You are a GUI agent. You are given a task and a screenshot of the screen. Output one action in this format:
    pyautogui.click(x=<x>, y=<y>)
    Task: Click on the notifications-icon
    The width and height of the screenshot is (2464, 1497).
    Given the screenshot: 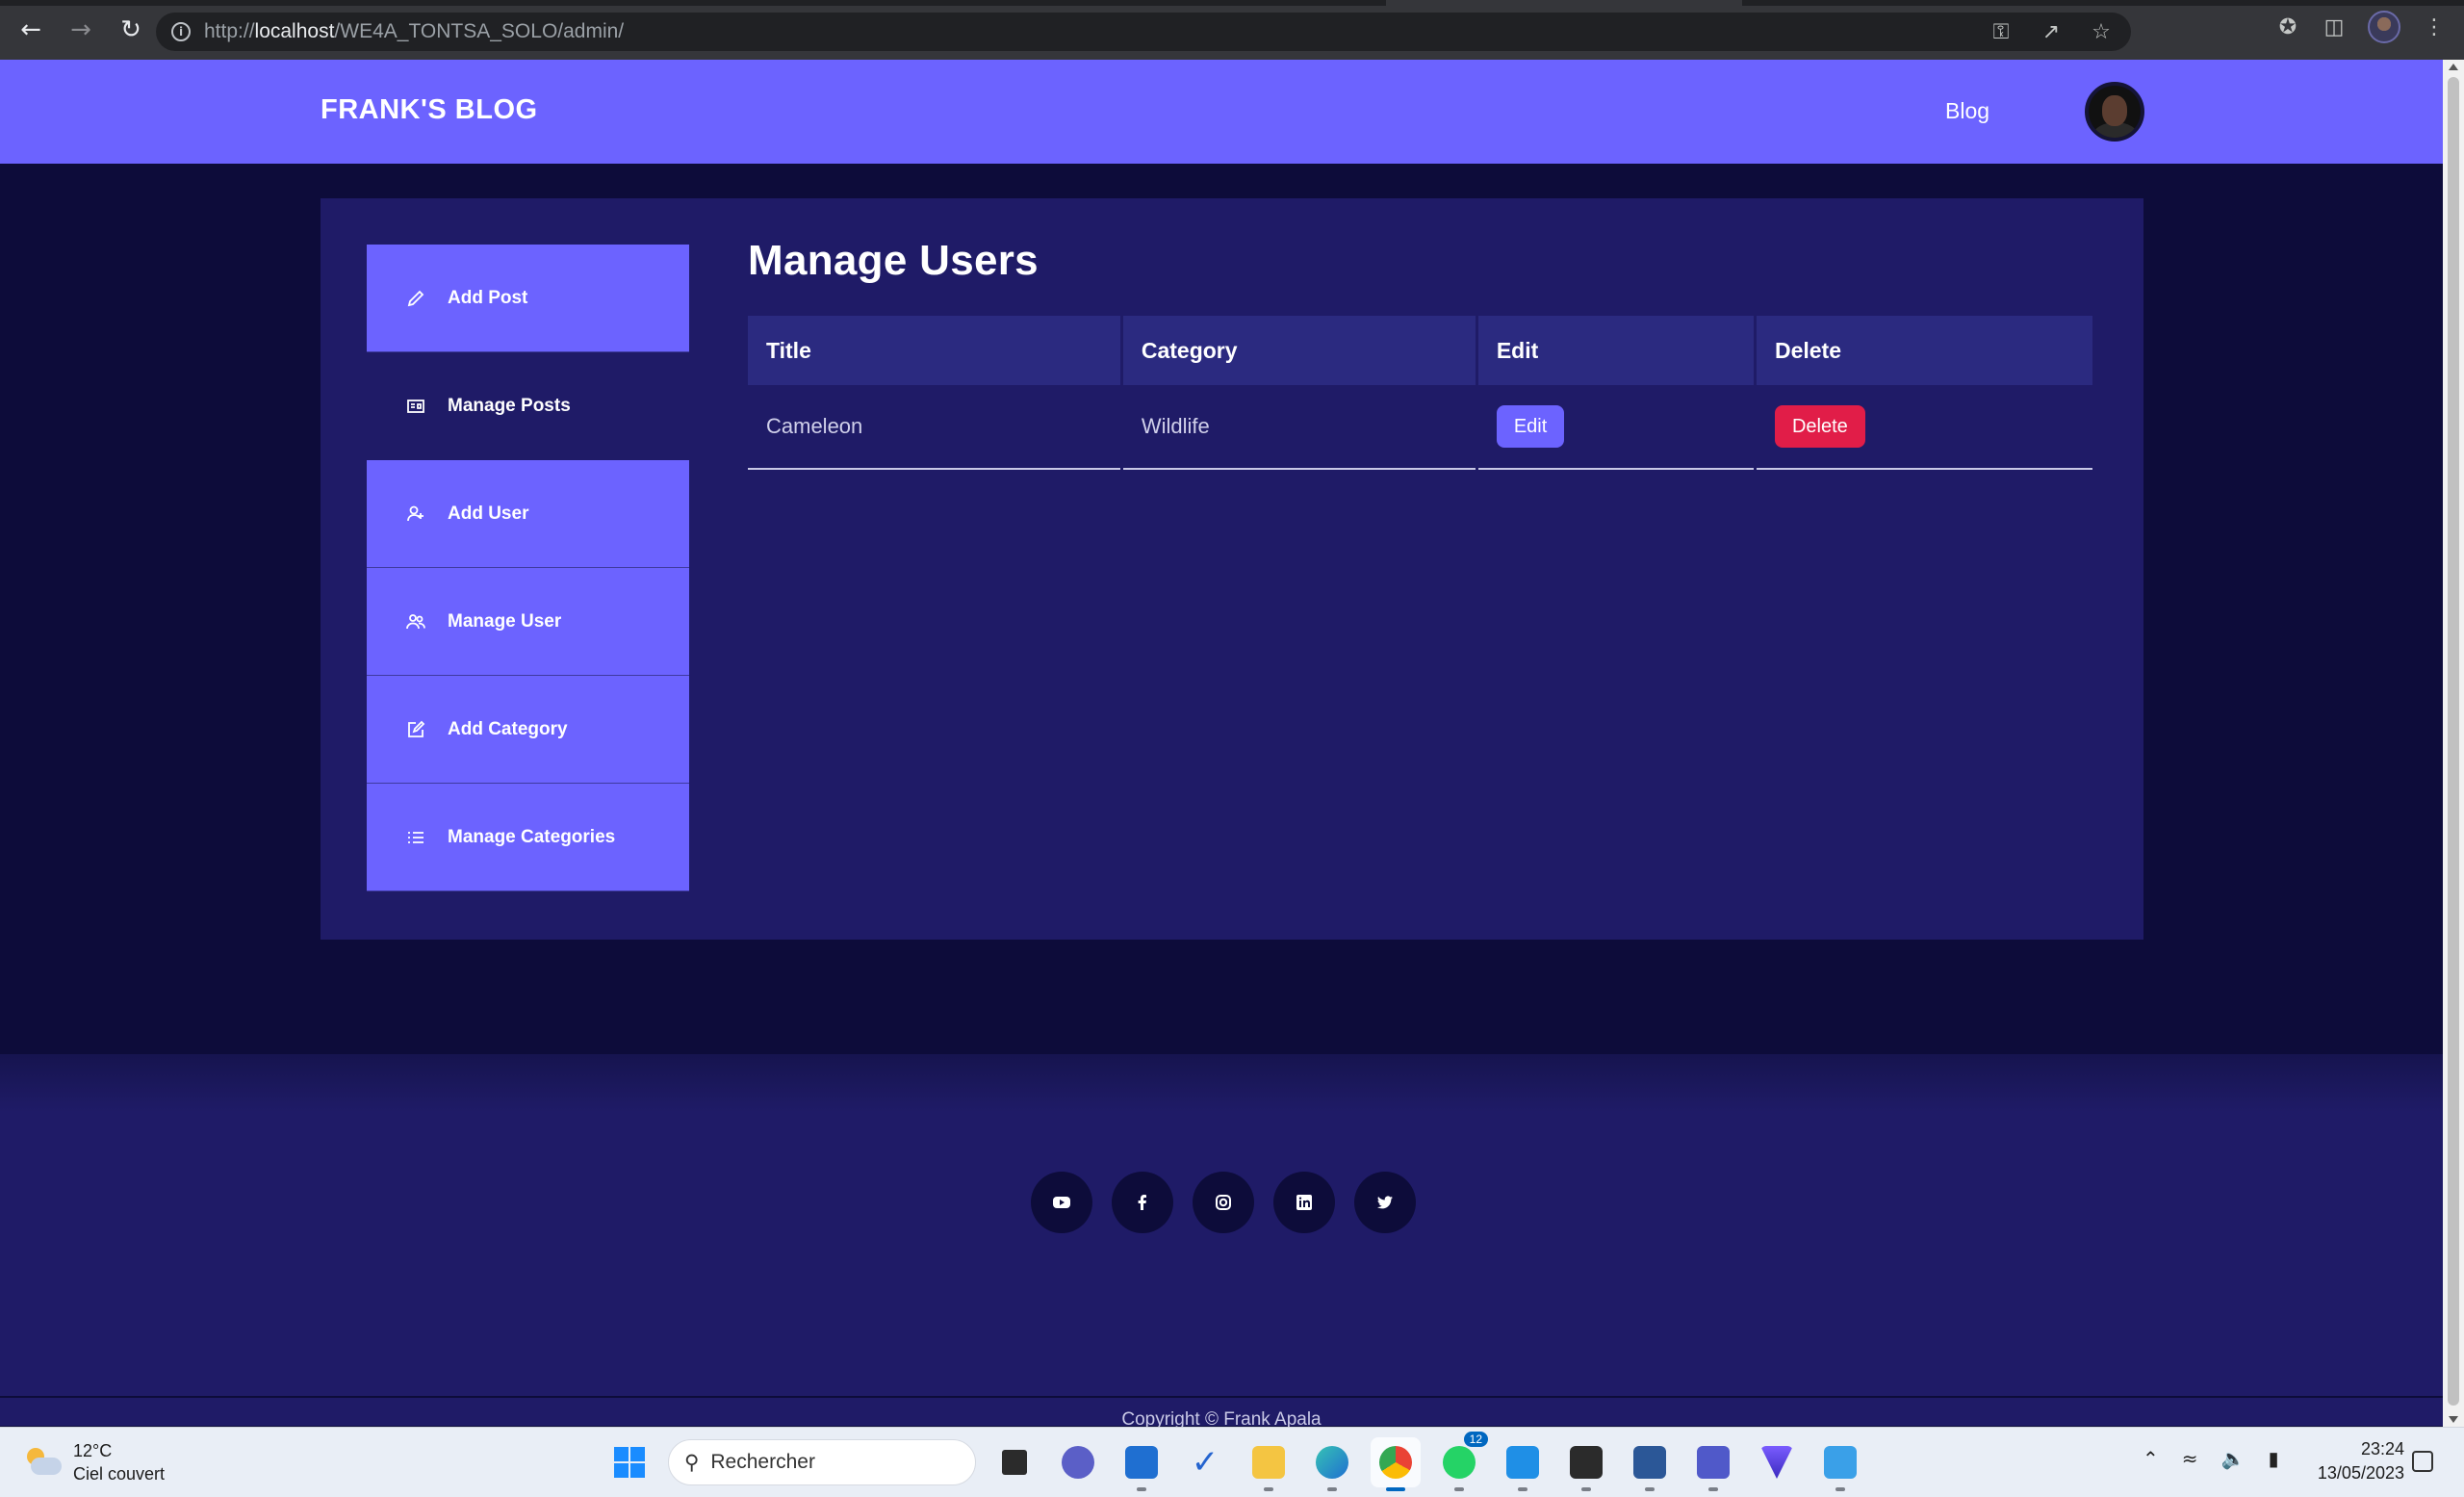 What is the action you would take?
    pyautogui.click(x=2422, y=1461)
    